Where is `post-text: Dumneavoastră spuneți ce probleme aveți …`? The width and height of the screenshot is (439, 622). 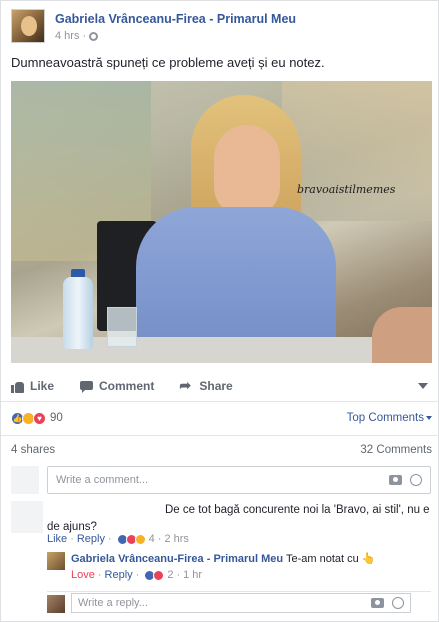
post-text: Dumneavoastră spuneți ce probleme aveți … is located at coordinates (168, 62).